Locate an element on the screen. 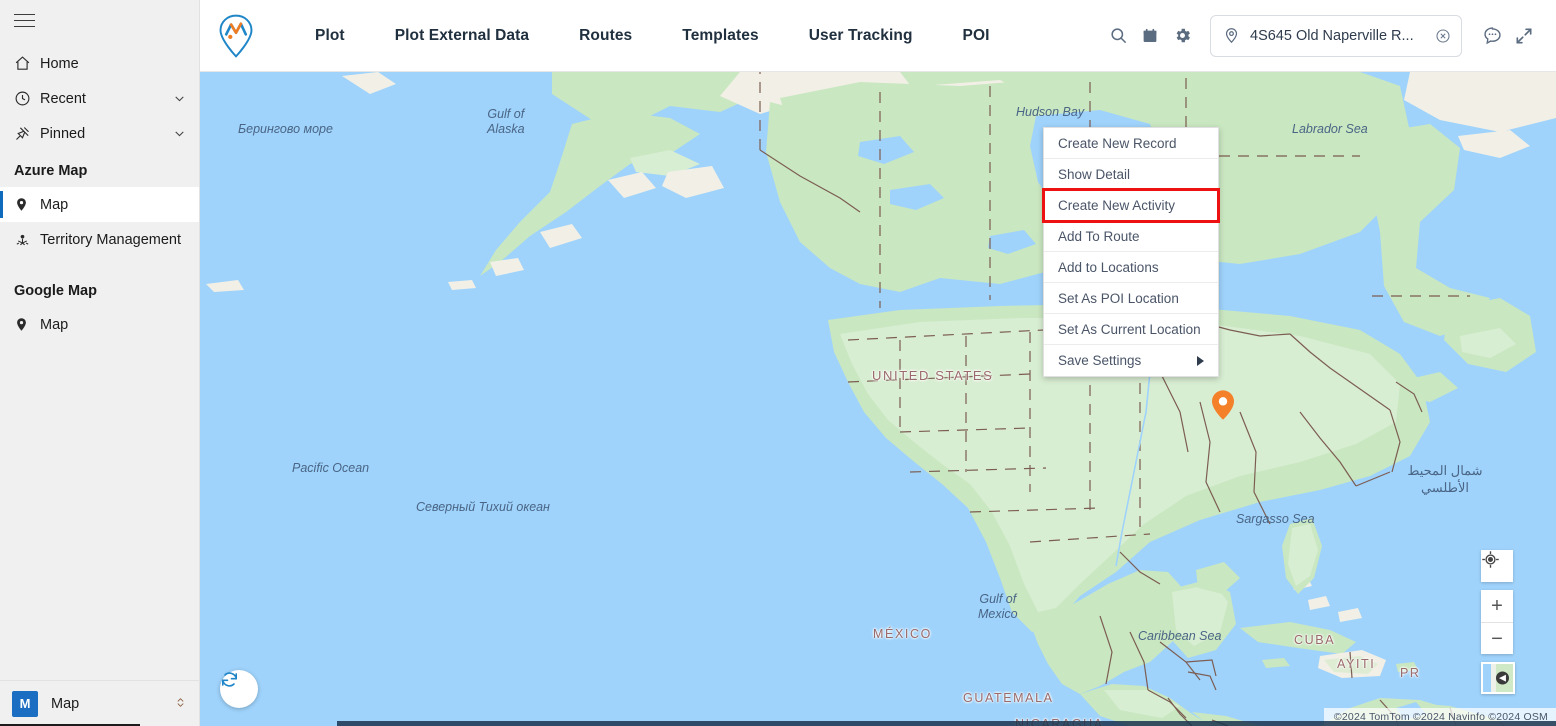 The height and width of the screenshot is (726, 1556). sidebar-item-label: Home is located at coordinates (59, 63).